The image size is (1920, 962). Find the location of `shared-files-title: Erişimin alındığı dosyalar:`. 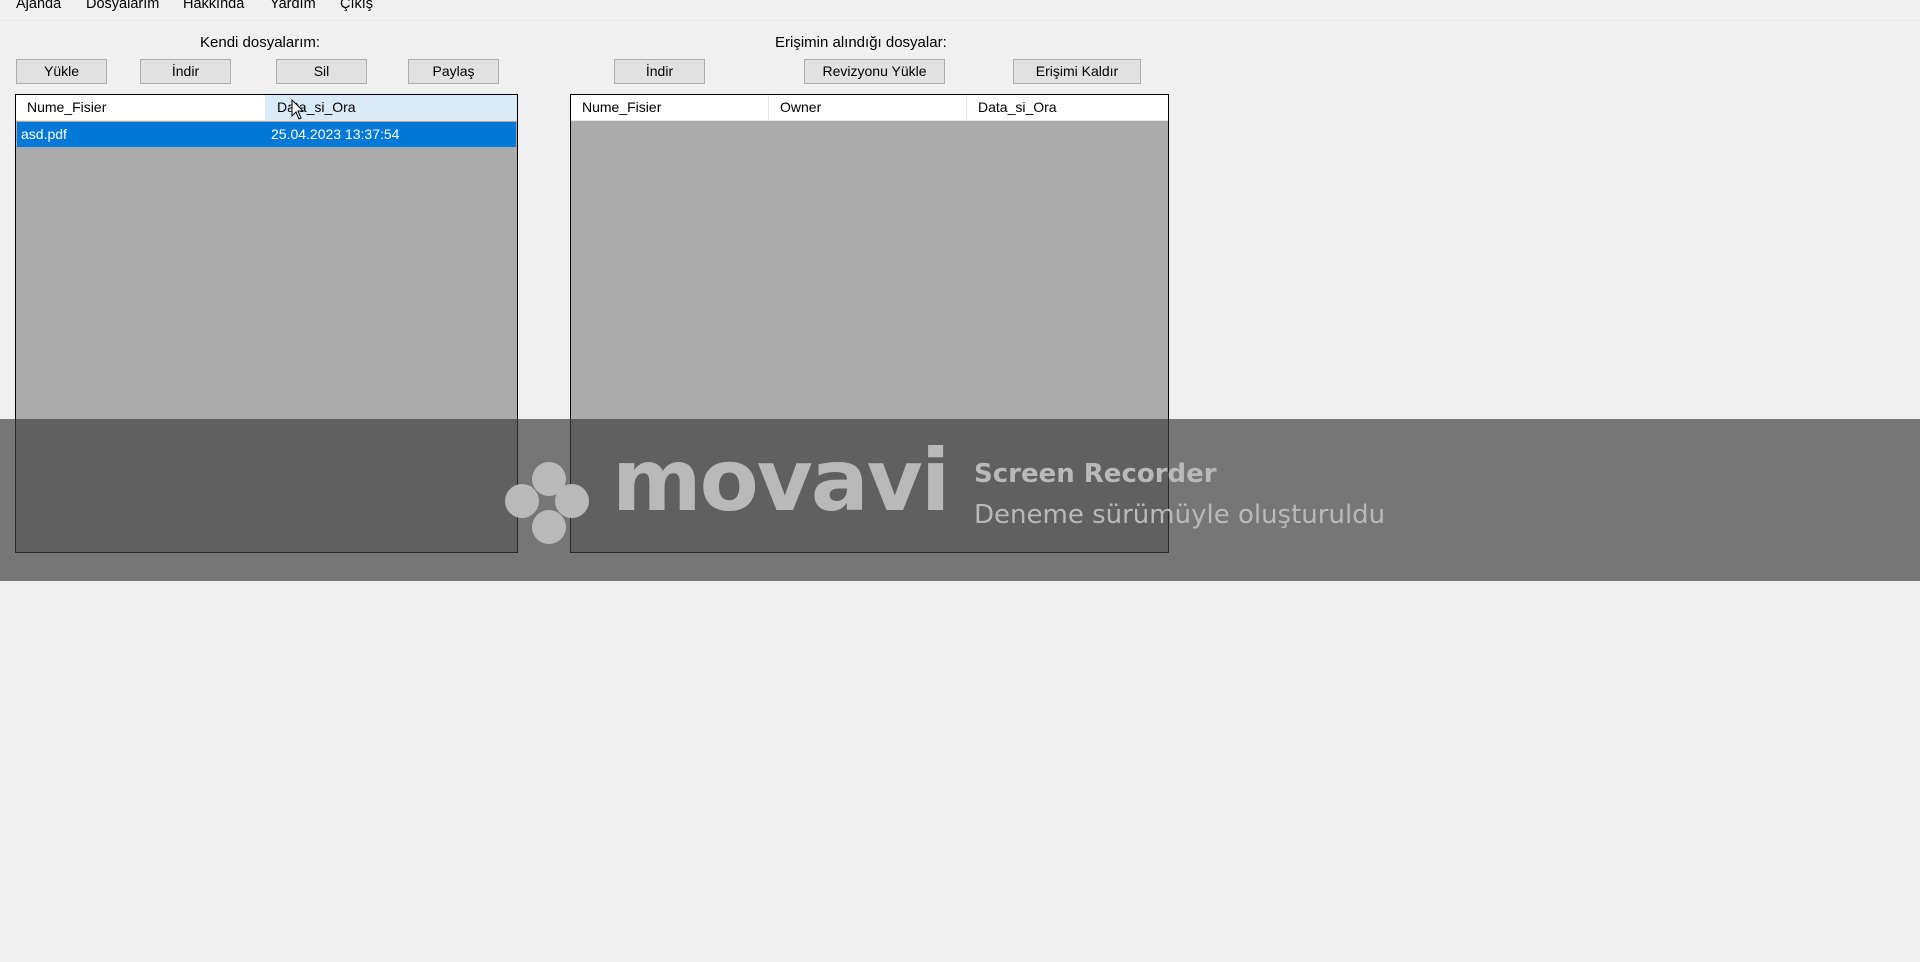

shared-files-title: Erişimin alındığı dosyalar: is located at coordinates (861, 42).